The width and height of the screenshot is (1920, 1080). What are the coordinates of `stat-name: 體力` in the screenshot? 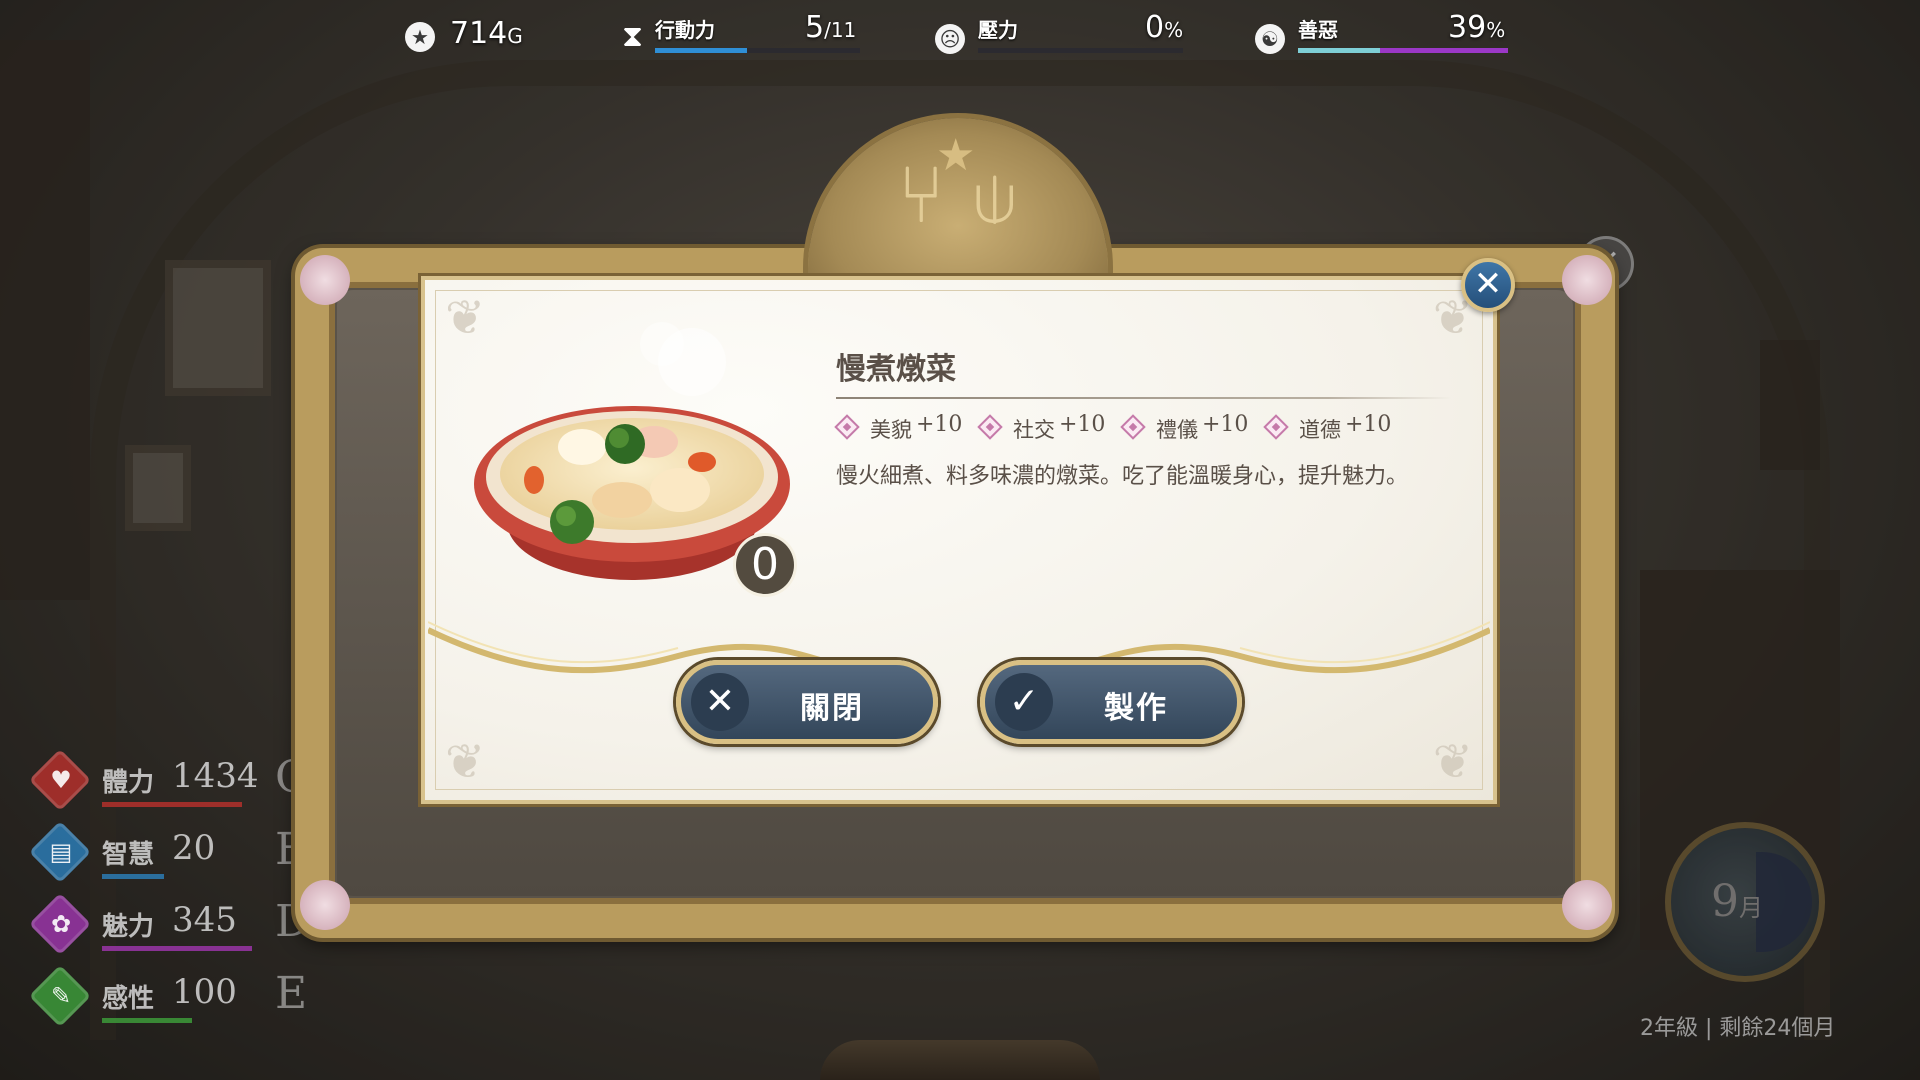 It's located at (128, 783).